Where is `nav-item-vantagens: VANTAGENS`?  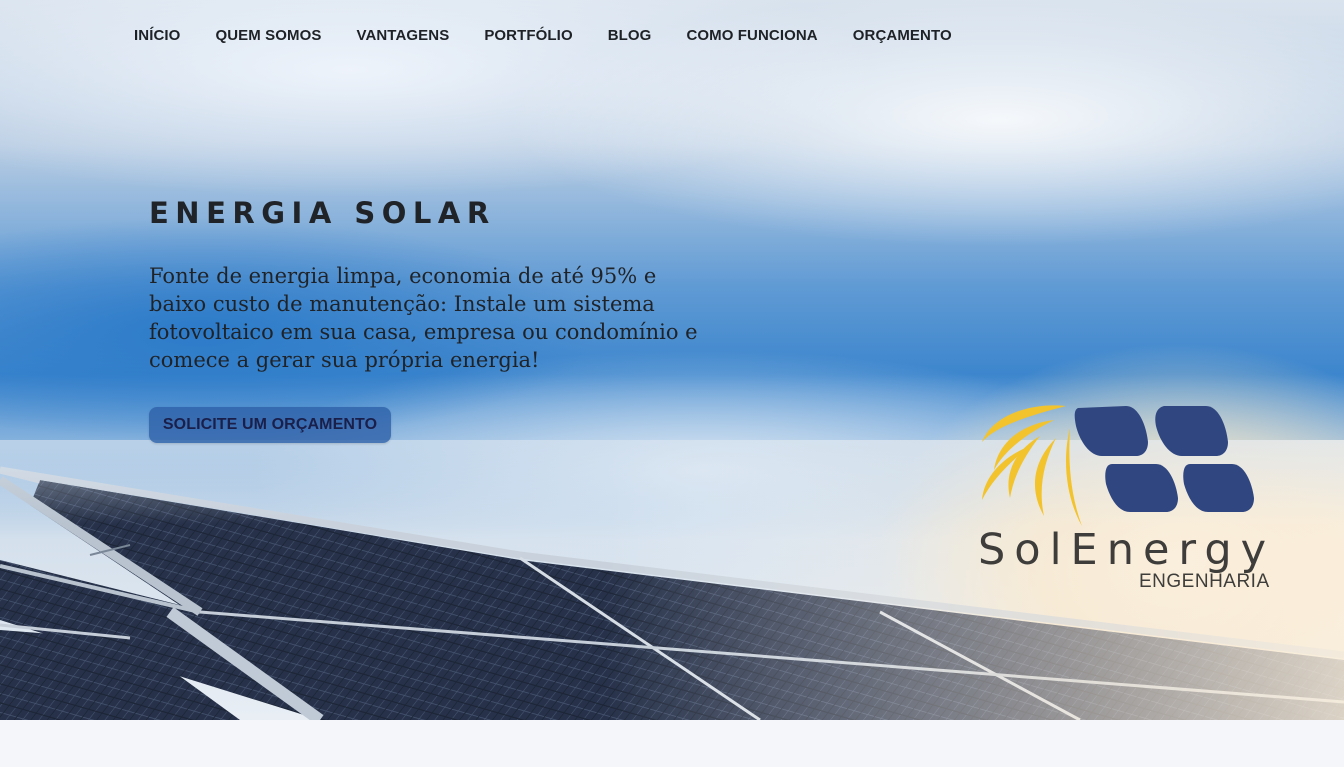
nav-item-vantagens: VANTAGENS is located at coordinates (402, 36).